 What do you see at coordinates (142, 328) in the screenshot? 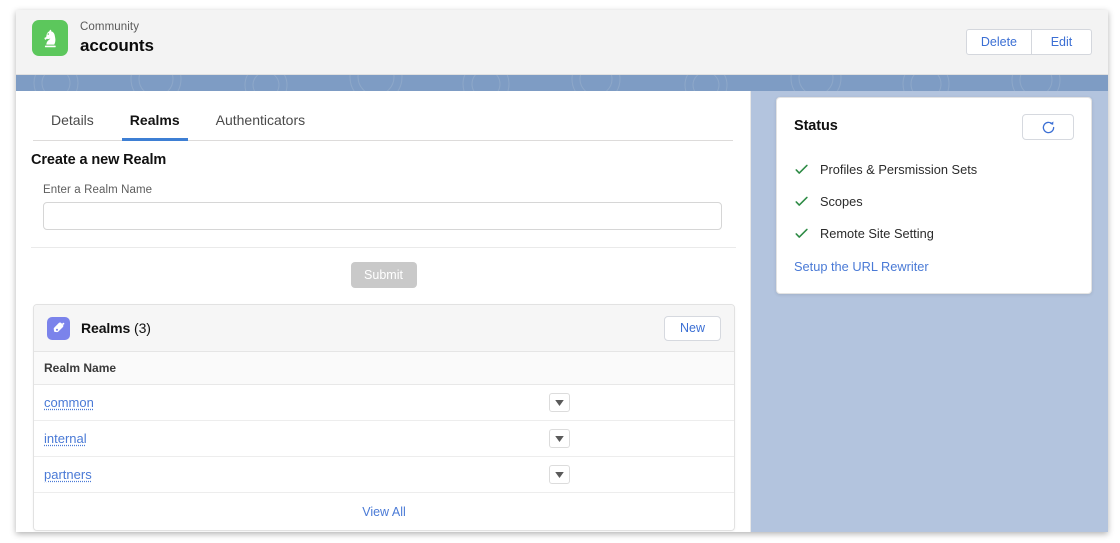
I see `realms-list-count: (3)` at bounding box center [142, 328].